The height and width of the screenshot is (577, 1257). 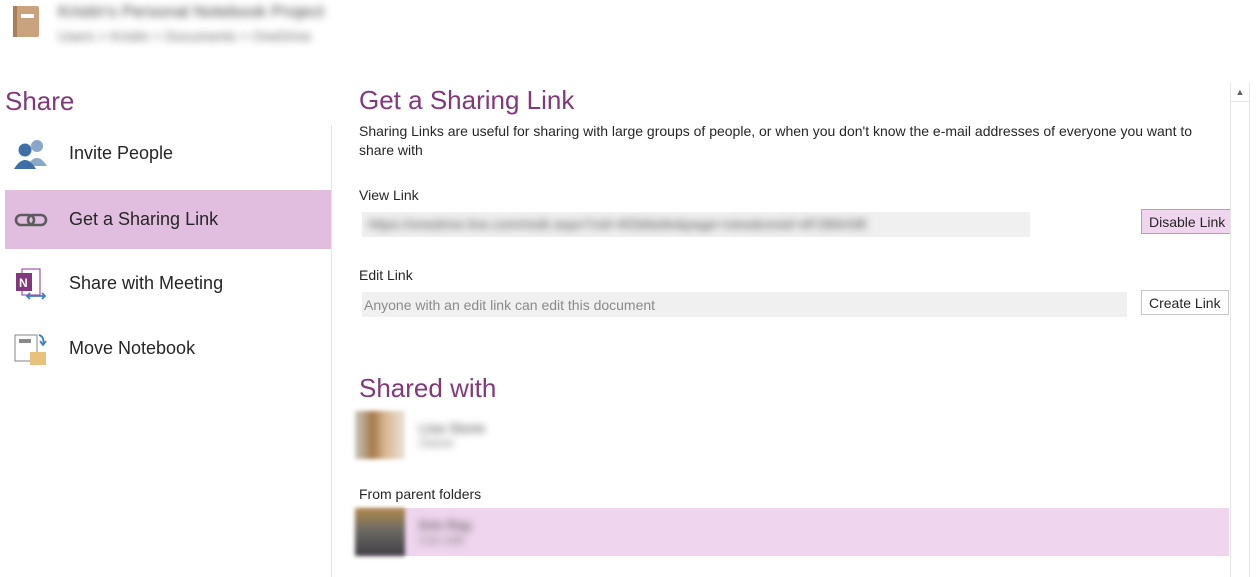 I want to click on view-link-label: View Link, so click(x=389, y=195).